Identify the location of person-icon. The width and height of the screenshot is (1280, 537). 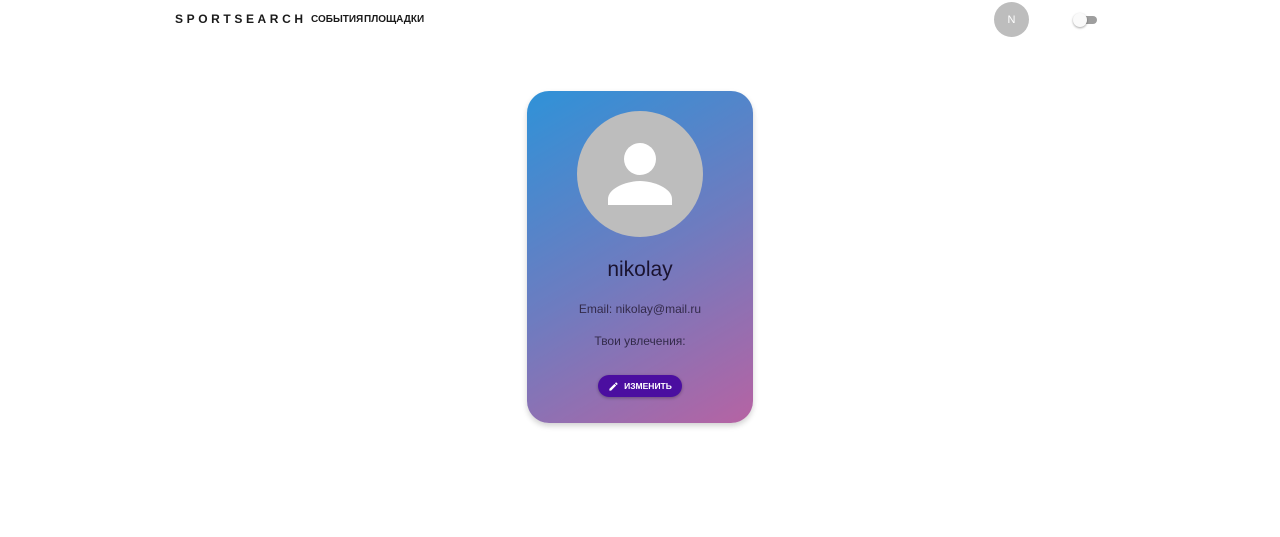
(640, 174).